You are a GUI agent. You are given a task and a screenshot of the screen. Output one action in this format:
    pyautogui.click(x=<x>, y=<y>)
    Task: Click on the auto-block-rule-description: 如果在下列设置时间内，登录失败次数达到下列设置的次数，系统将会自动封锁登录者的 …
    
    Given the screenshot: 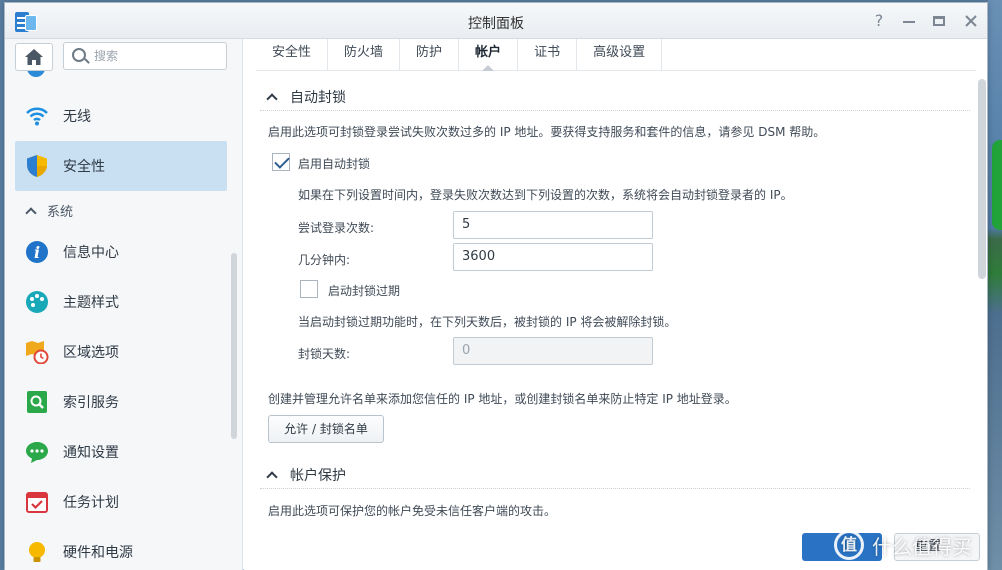 What is the action you would take?
    pyautogui.click(x=545, y=195)
    